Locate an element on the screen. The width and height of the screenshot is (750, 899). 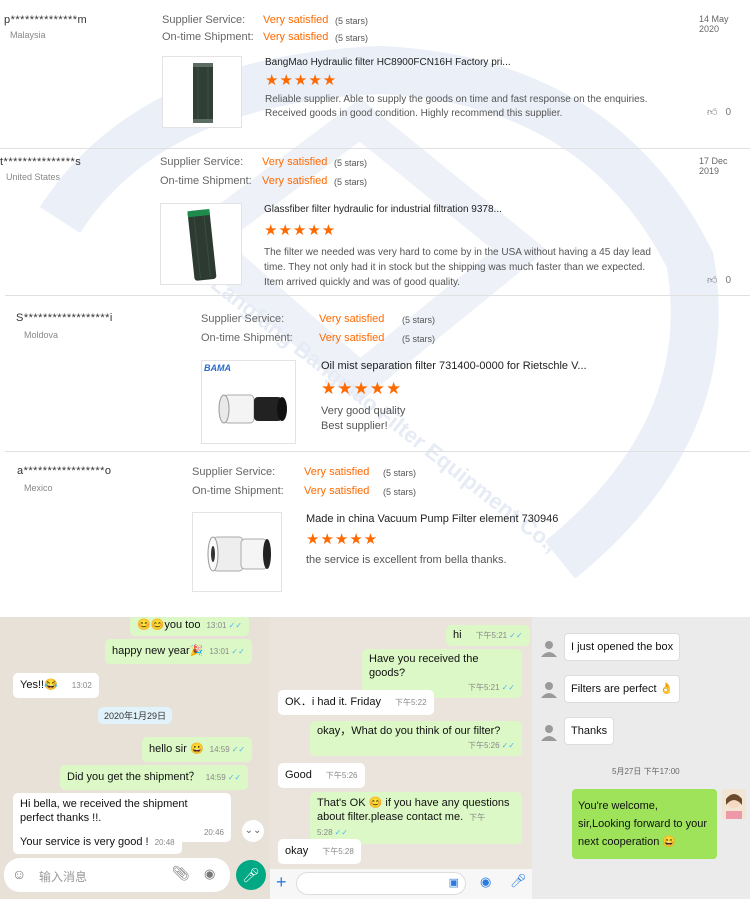
reviewer-country: Mexico is located at coordinates (38, 488).